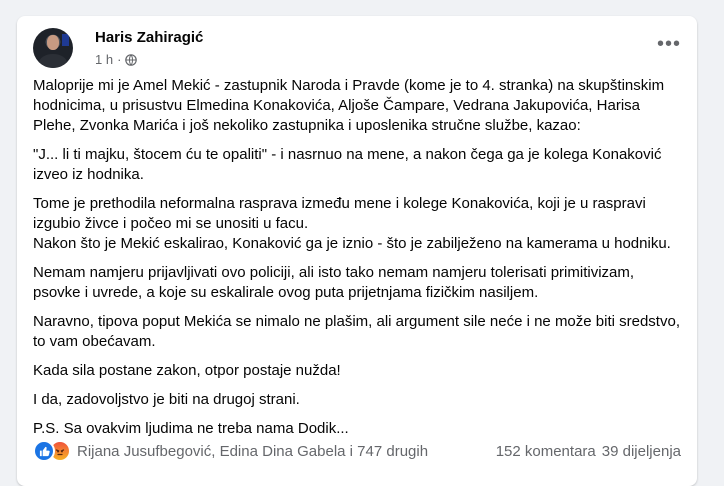 This screenshot has width=724, height=486. I want to click on author-avatar, so click(53, 48).